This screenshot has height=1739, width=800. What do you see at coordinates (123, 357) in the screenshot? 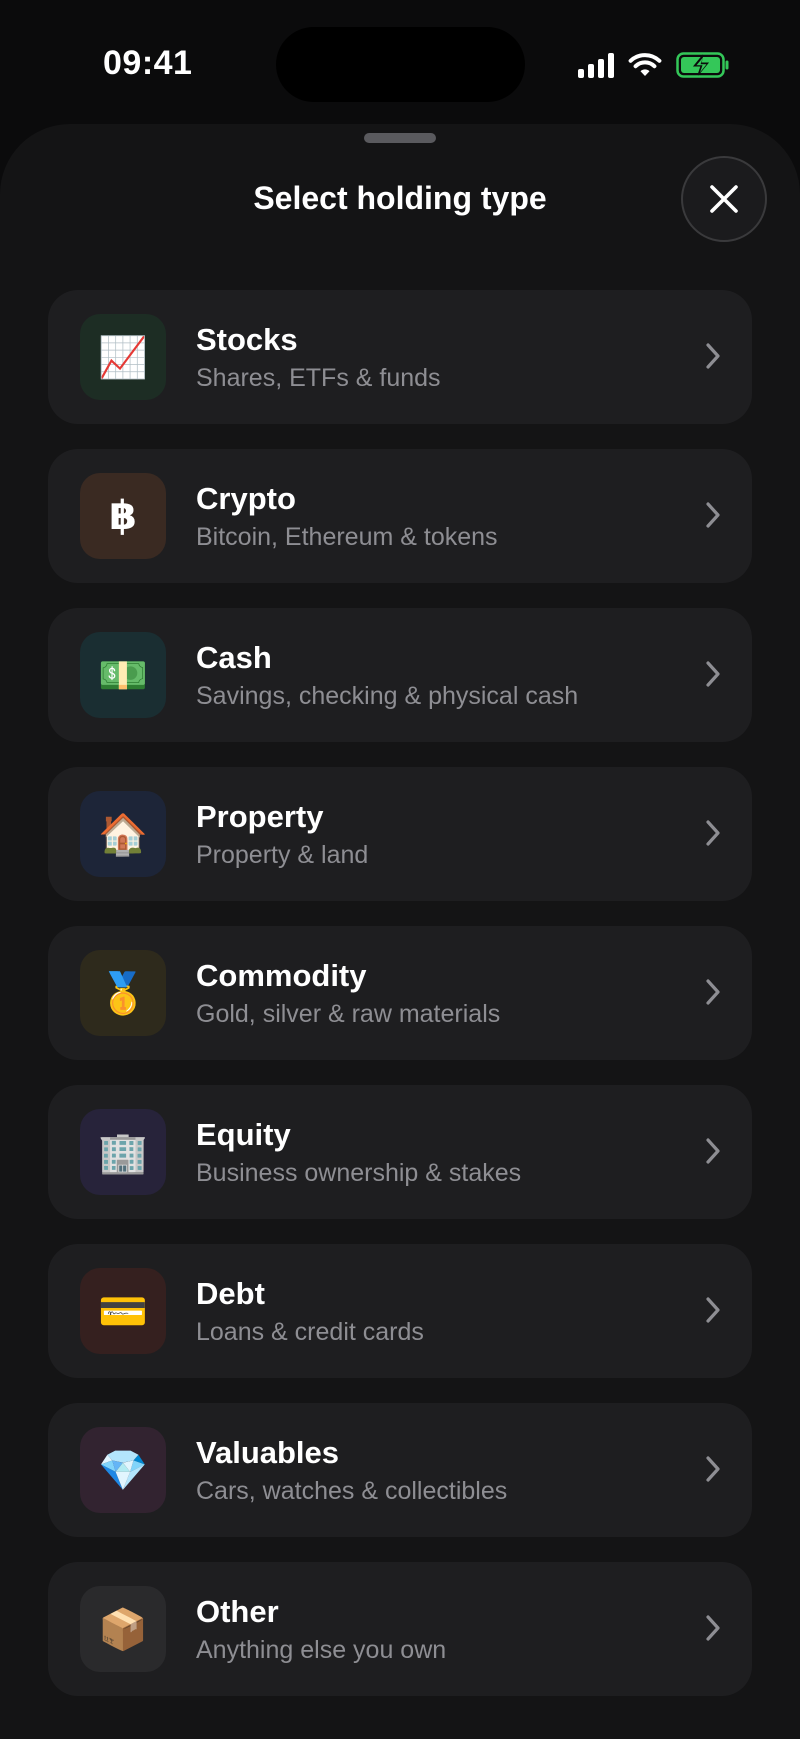
I see `chart-increasing-icon: 📈` at bounding box center [123, 357].